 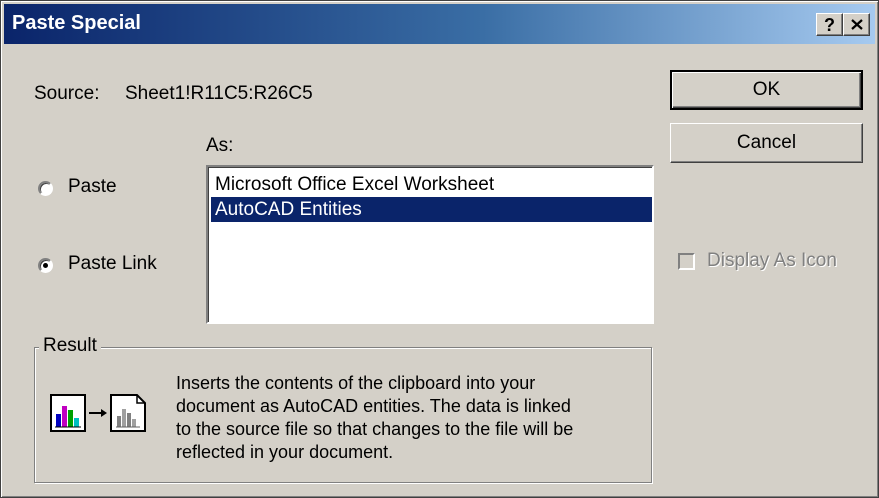 I want to click on source-value: Sheet1!R11C5:R26C5, so click(x=219, y=93).